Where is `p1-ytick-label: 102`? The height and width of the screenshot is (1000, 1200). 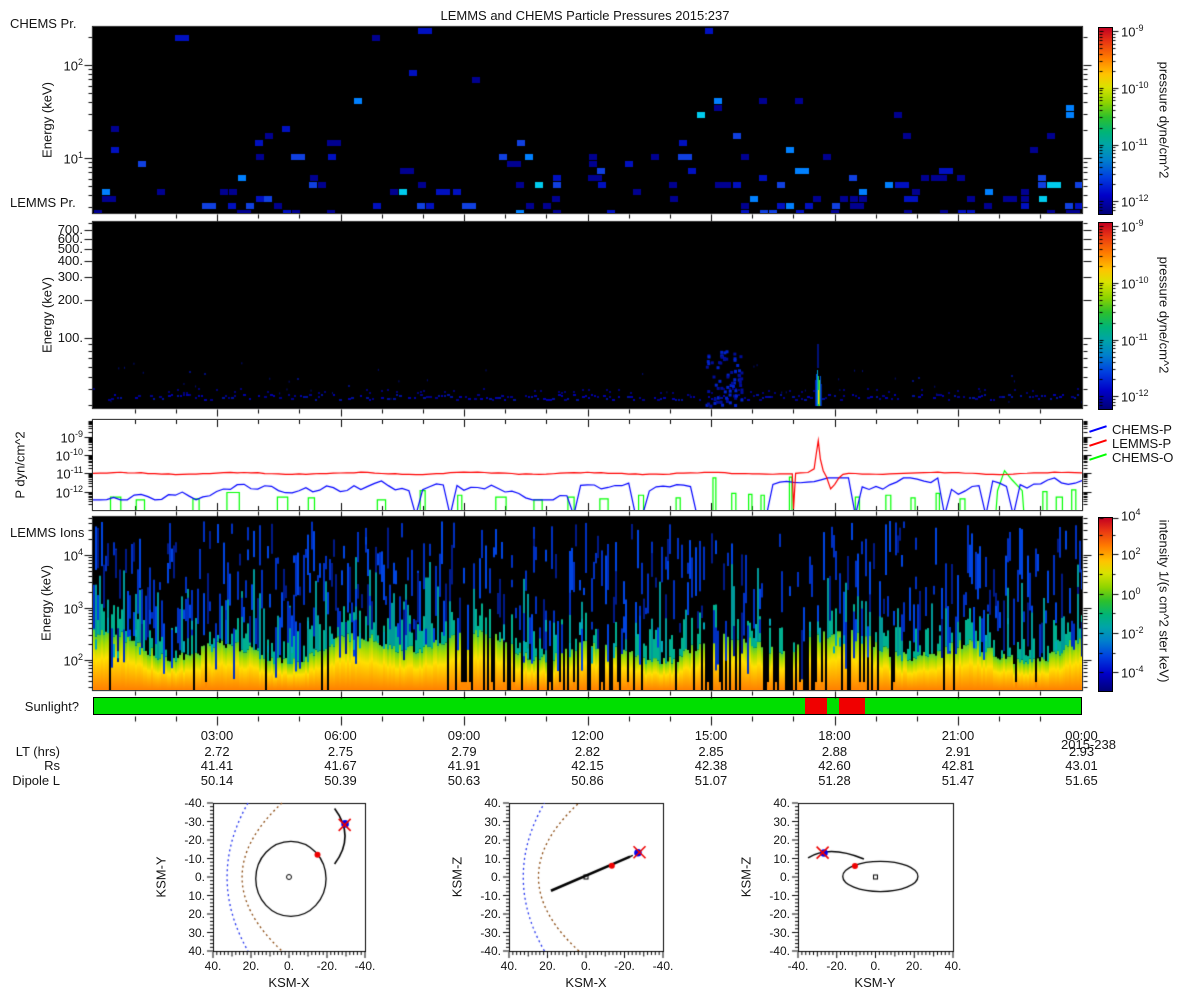 p1-ytick-label: 102 is located at coordinates (73, 65).